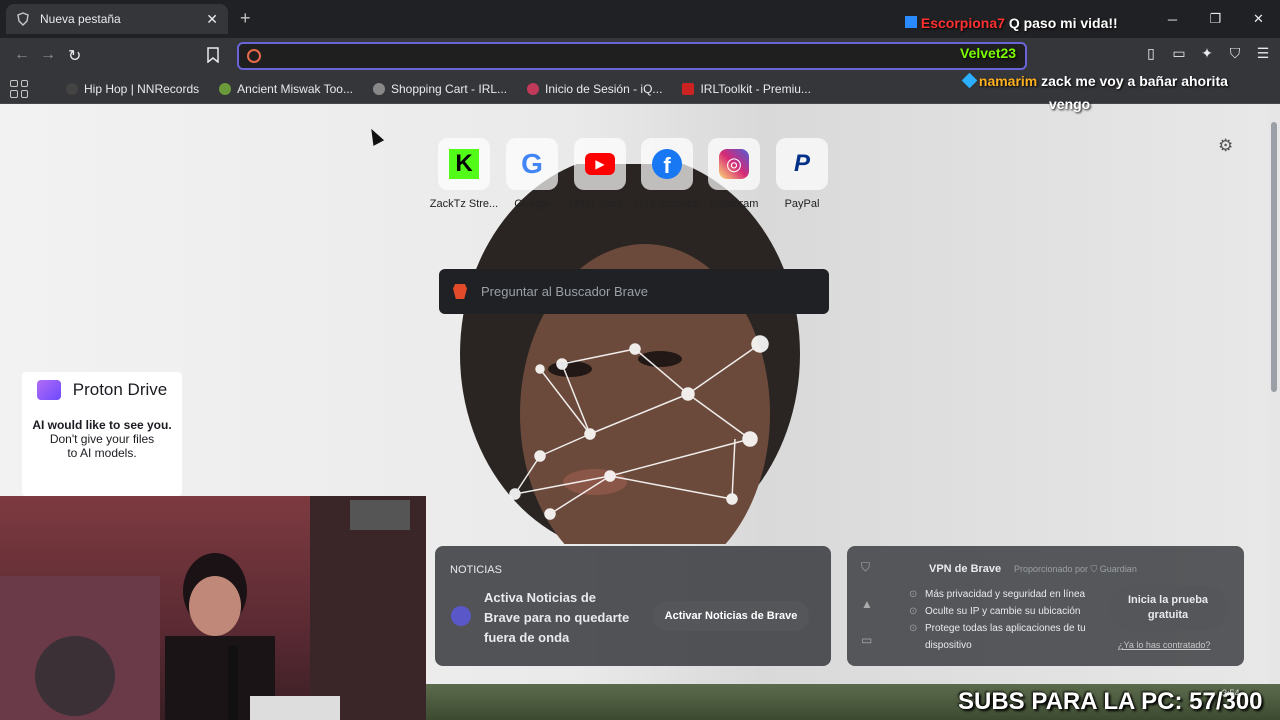 Image resolution: width=1280 pixels, height=720 pixels. Describe the element at coordinates (464, 164) in the screenshot. I see `kick-icon: K` at that location.